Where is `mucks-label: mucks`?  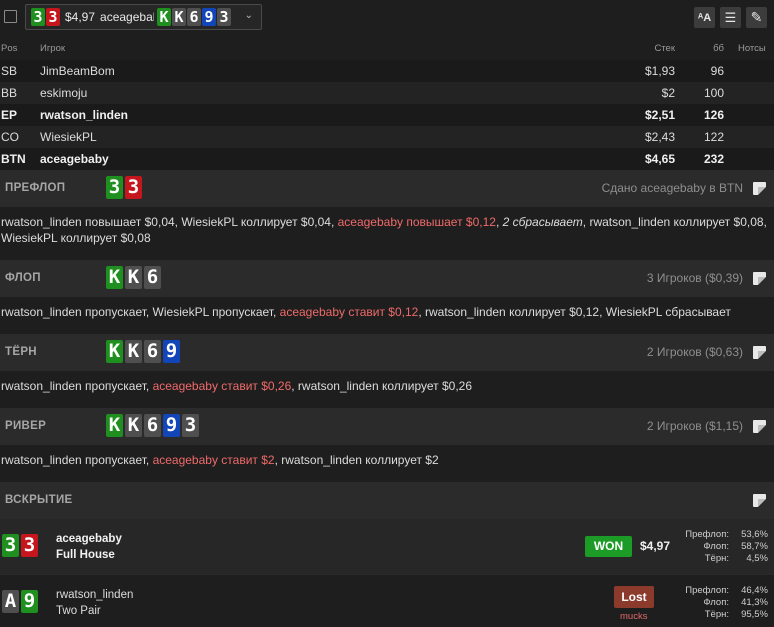
mucks-label: mucks is located at coordinates (634, 616).